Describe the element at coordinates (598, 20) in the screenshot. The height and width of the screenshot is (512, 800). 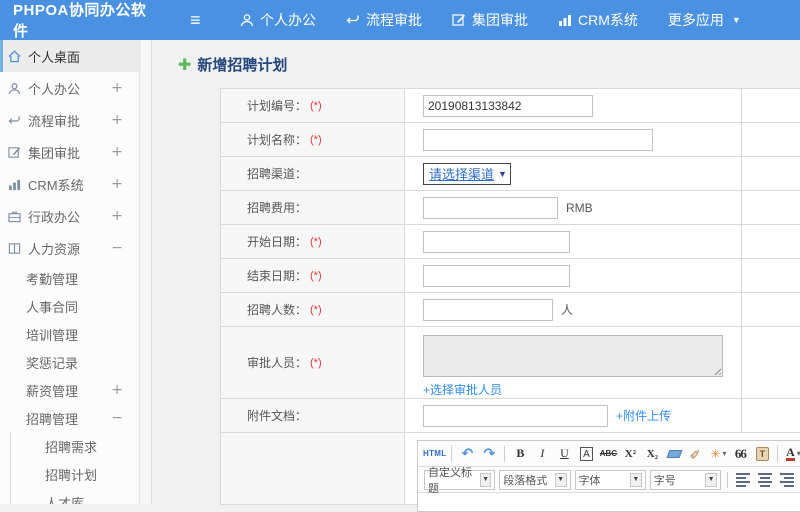
I see `nav-crm-system: CRM系统` at that location.